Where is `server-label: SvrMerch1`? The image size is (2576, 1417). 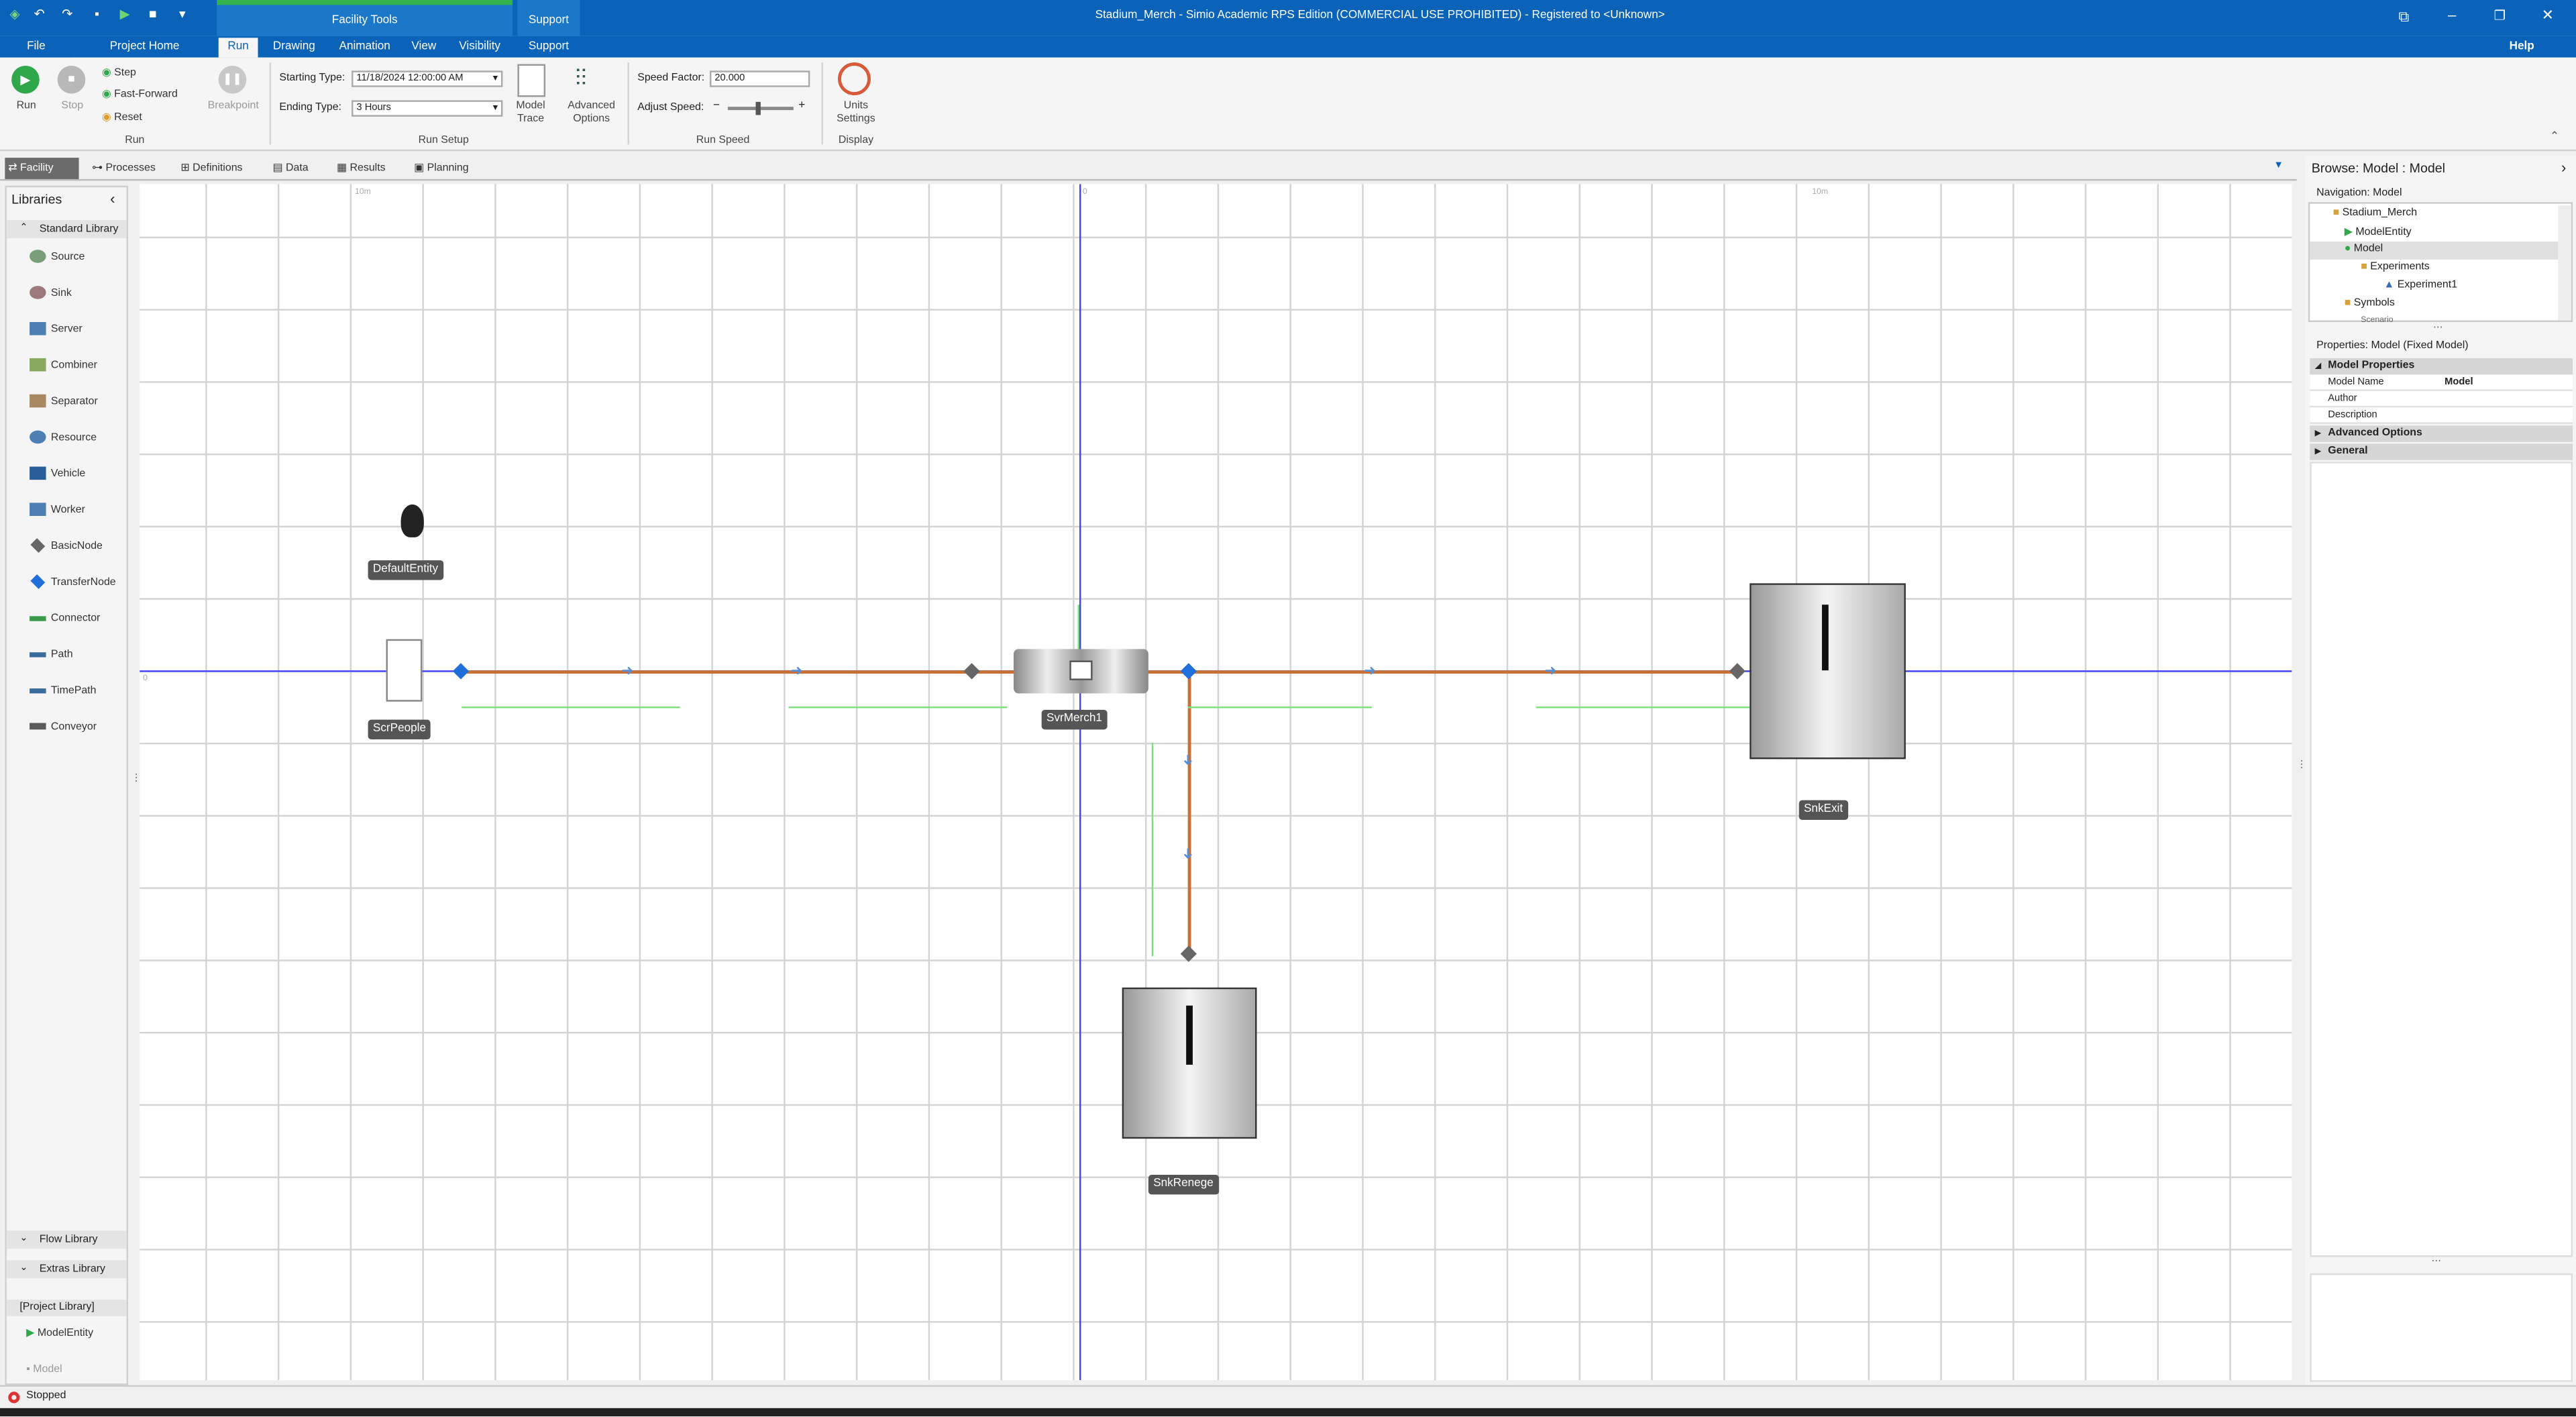 server-label: SvrMerch1 is located at coordinates (1074, 720).